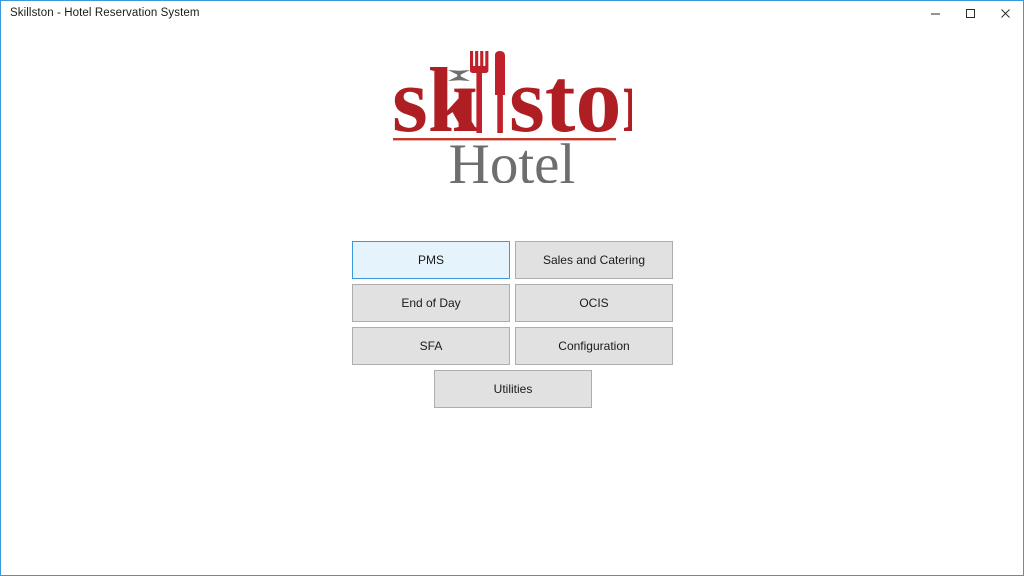  I want to click on menu-button-sales-and-catering: Sales and Catering, so click(594, 260).